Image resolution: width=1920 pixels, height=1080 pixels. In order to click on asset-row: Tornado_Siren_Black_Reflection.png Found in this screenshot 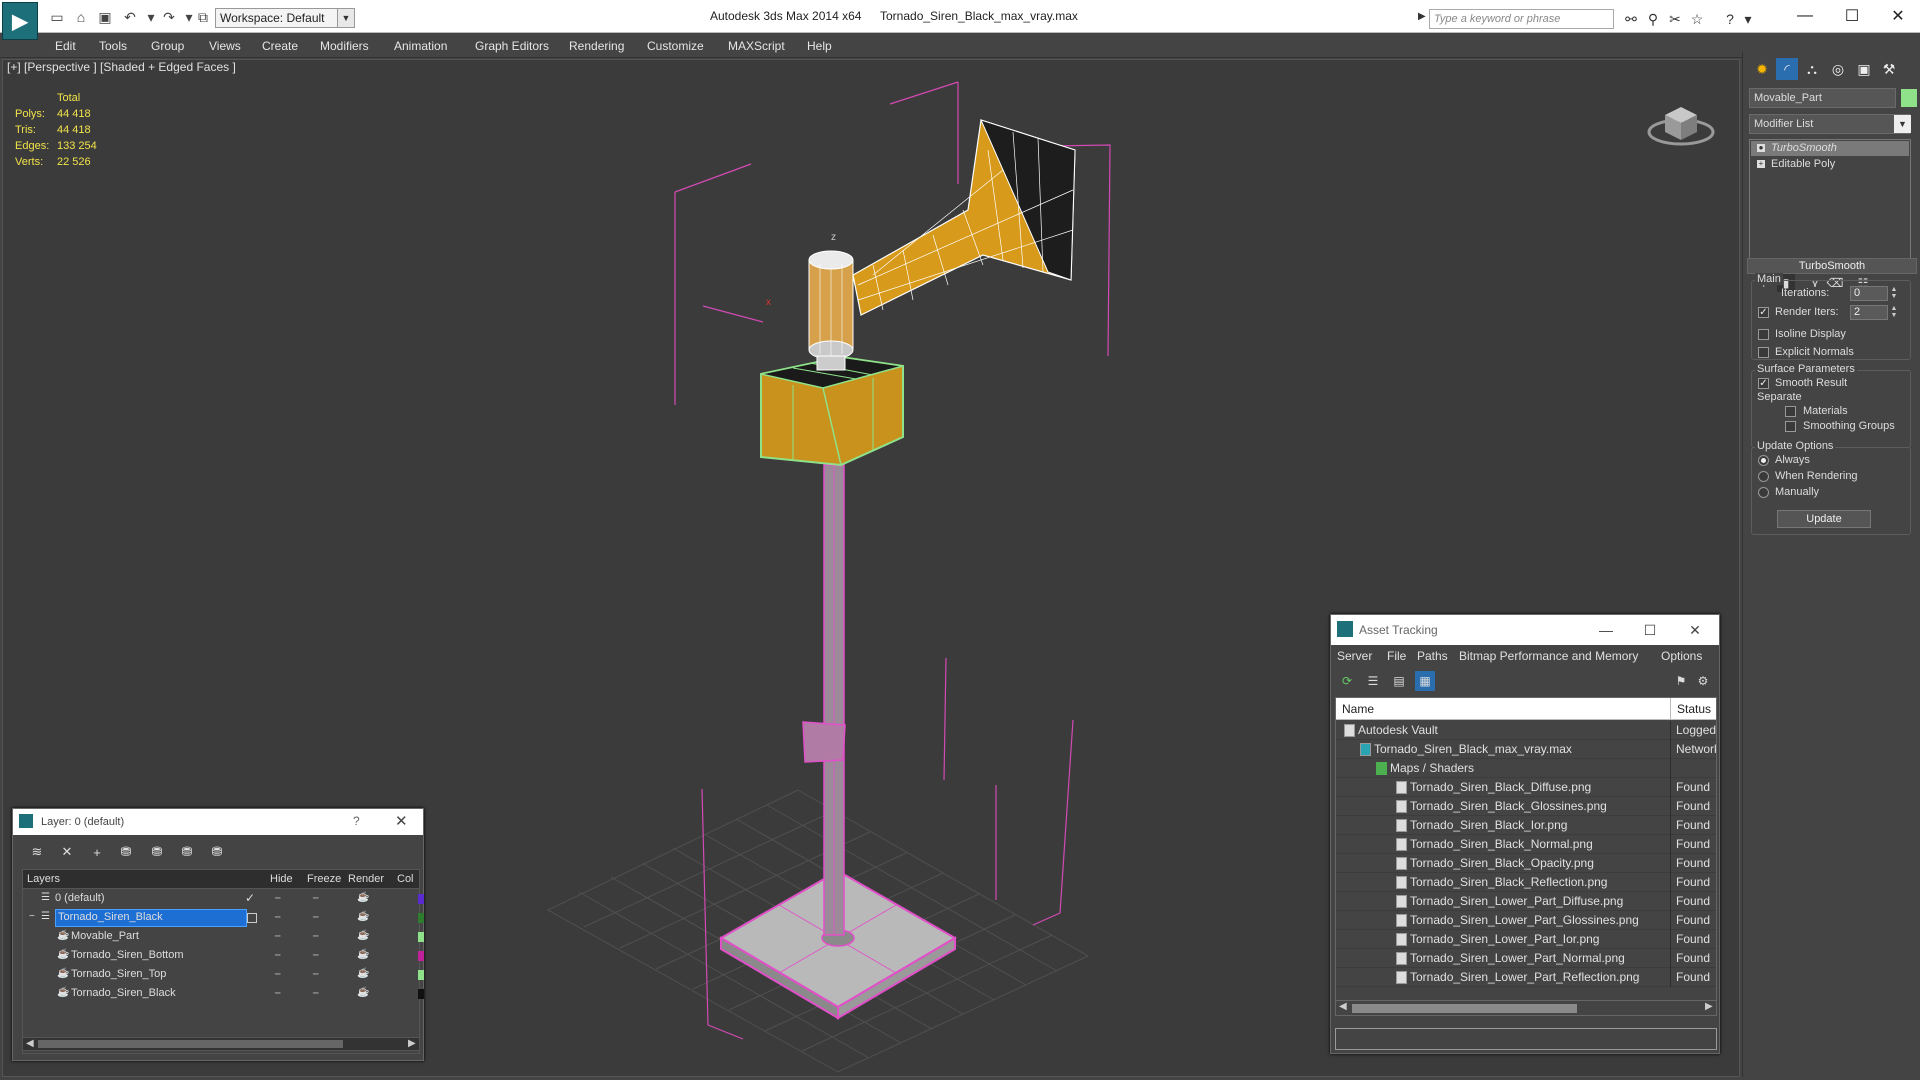, I will do `click(1526, 882)`.